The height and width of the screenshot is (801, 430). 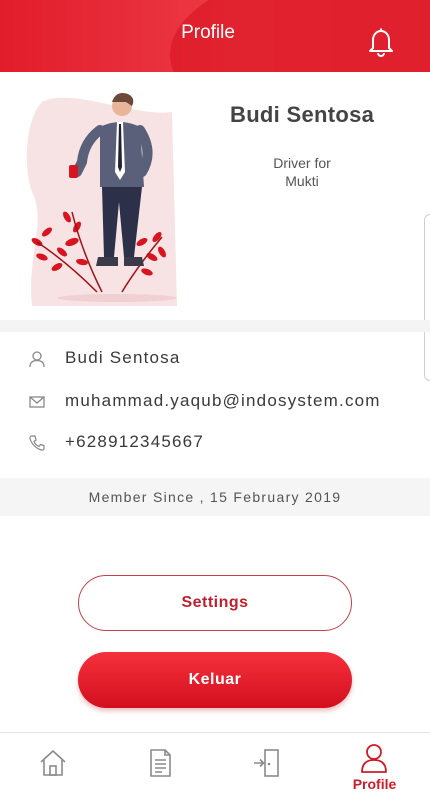 What do you see at coordinates (53, 763) in the screenshot?
I see `home-icon` at bounding box center [53, 763].